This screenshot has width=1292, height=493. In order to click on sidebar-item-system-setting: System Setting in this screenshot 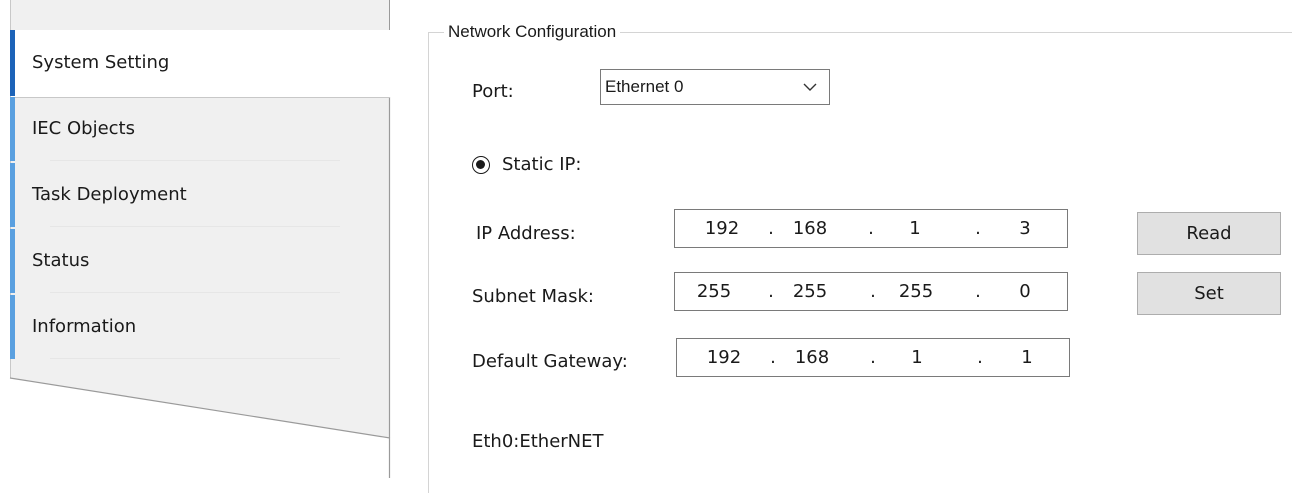, I will do `click(200, 63)`.